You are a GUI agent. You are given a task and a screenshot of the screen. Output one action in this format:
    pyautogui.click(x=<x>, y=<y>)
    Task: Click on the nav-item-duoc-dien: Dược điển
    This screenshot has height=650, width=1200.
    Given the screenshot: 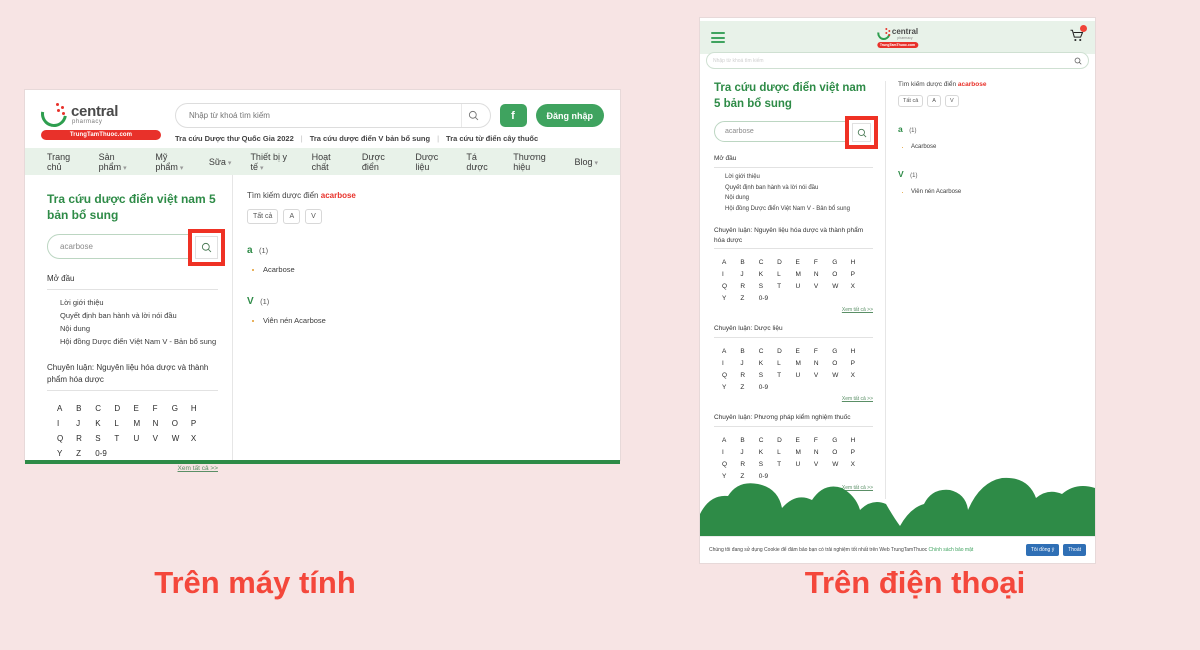 What is the action you would take?
    pyautogui.click(x=379, y=162)
    